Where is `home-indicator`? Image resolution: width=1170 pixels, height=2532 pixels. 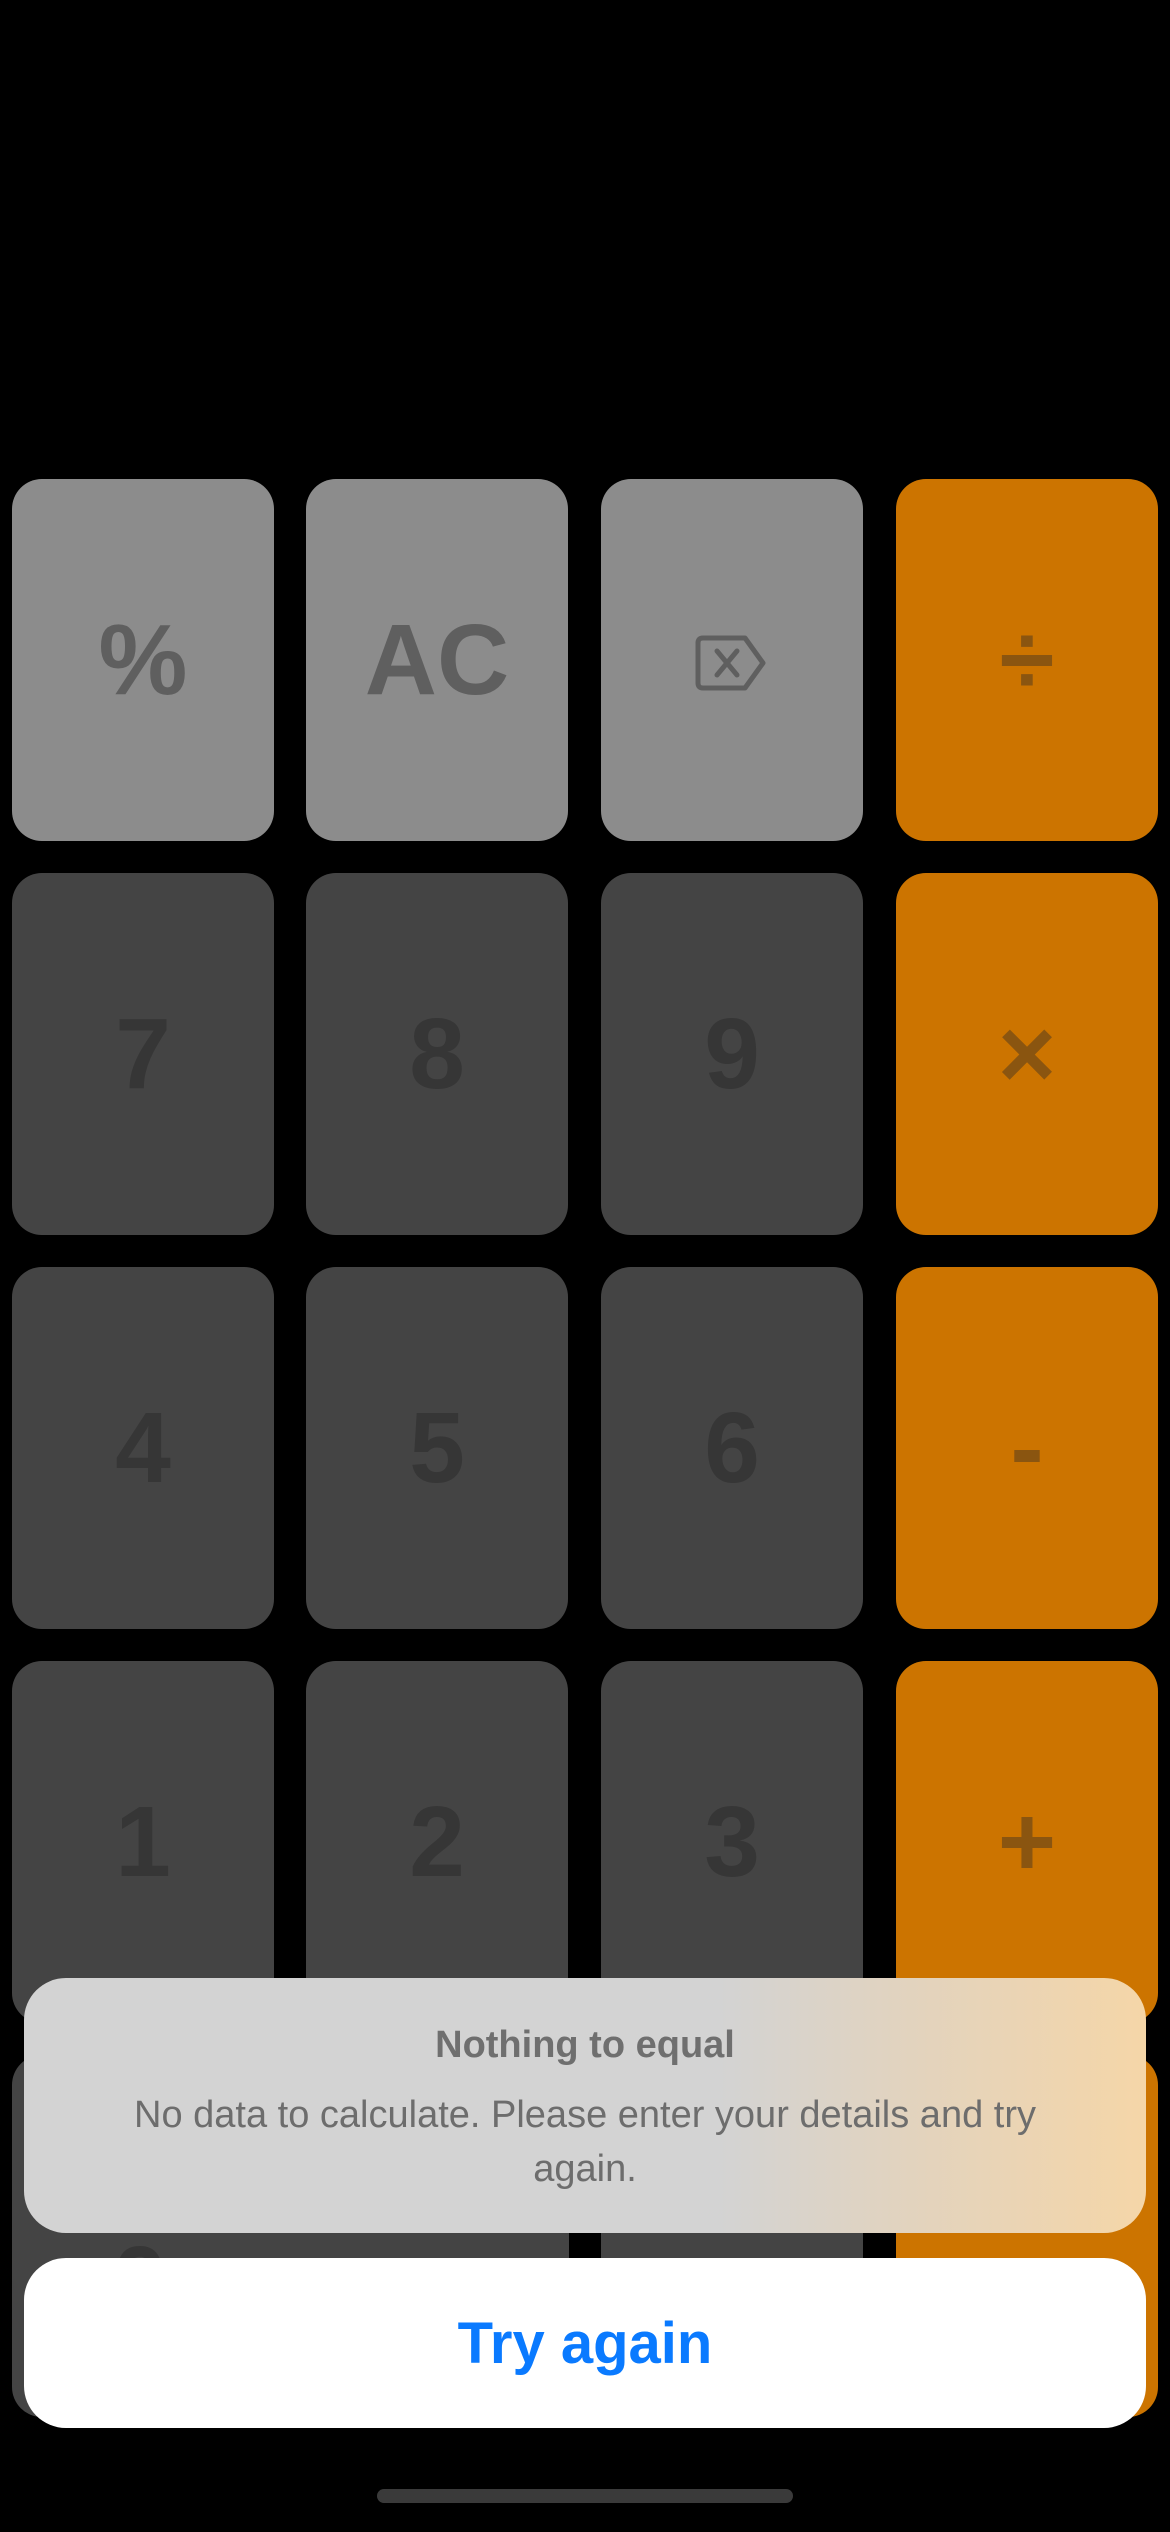
home-indicator is located at coordinates (585, 2496).